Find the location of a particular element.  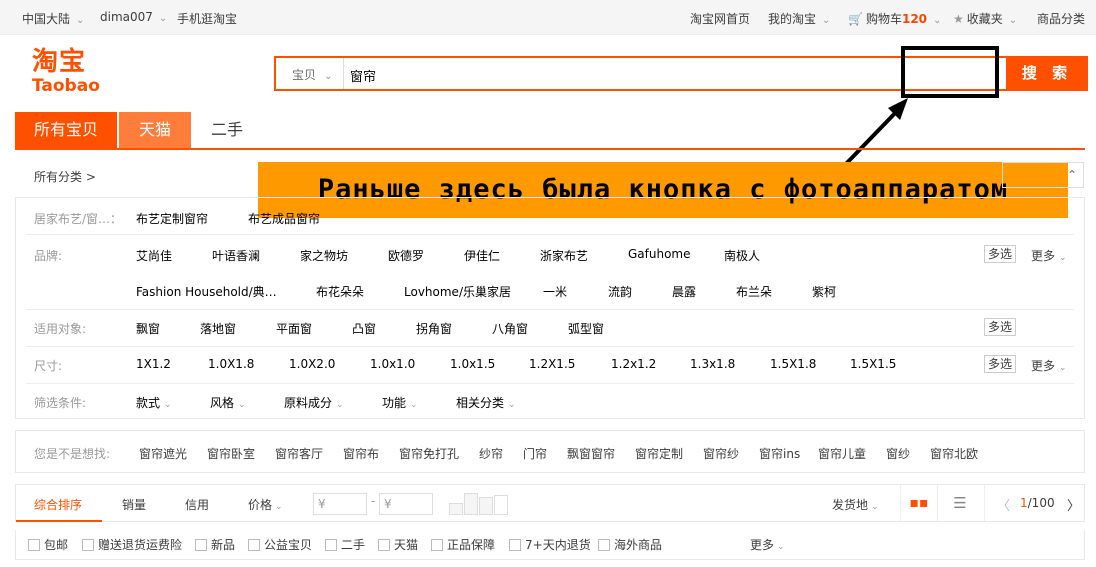

search-type-dropdown: 宝贝 ⌄ is located at coordinates (310, 73).